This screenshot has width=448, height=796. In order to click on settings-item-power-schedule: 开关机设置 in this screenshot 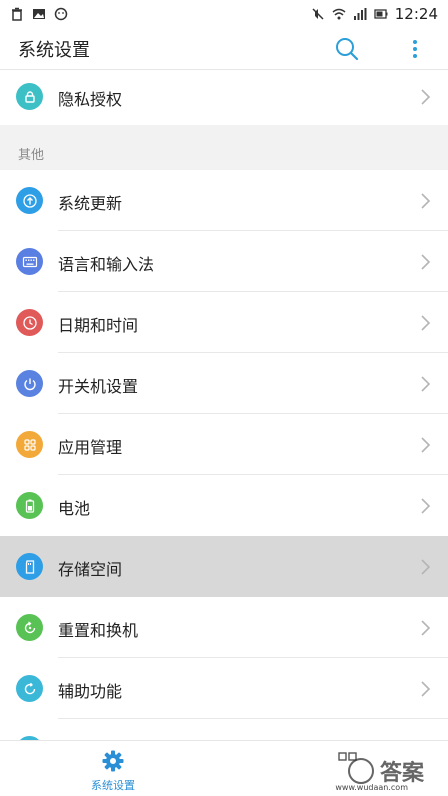, I will do `click(224, 383)`.